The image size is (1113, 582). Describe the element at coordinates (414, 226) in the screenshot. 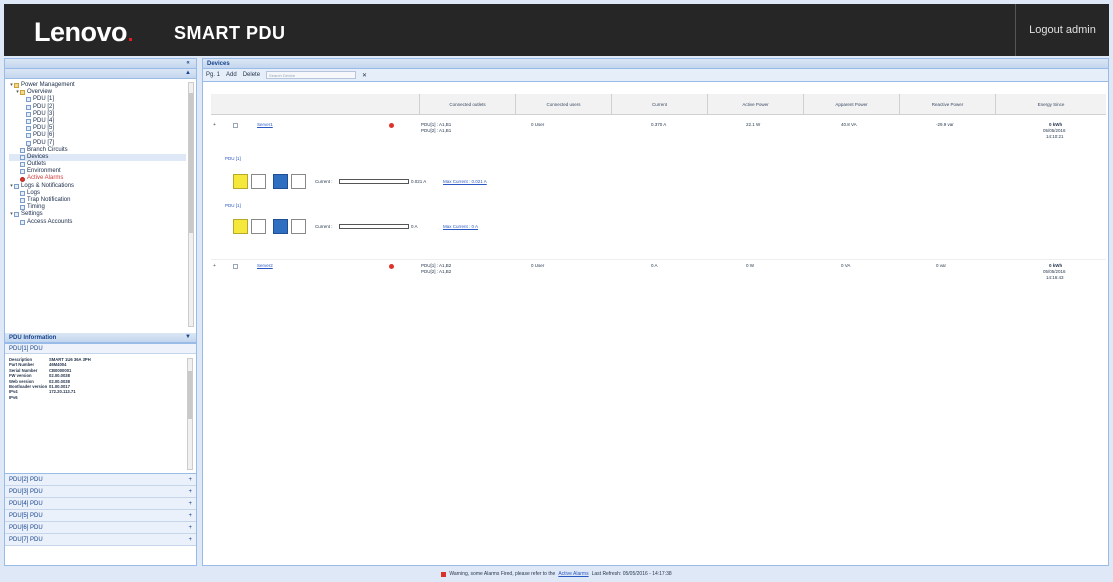

I see `current-reading: 0 A` at that location.